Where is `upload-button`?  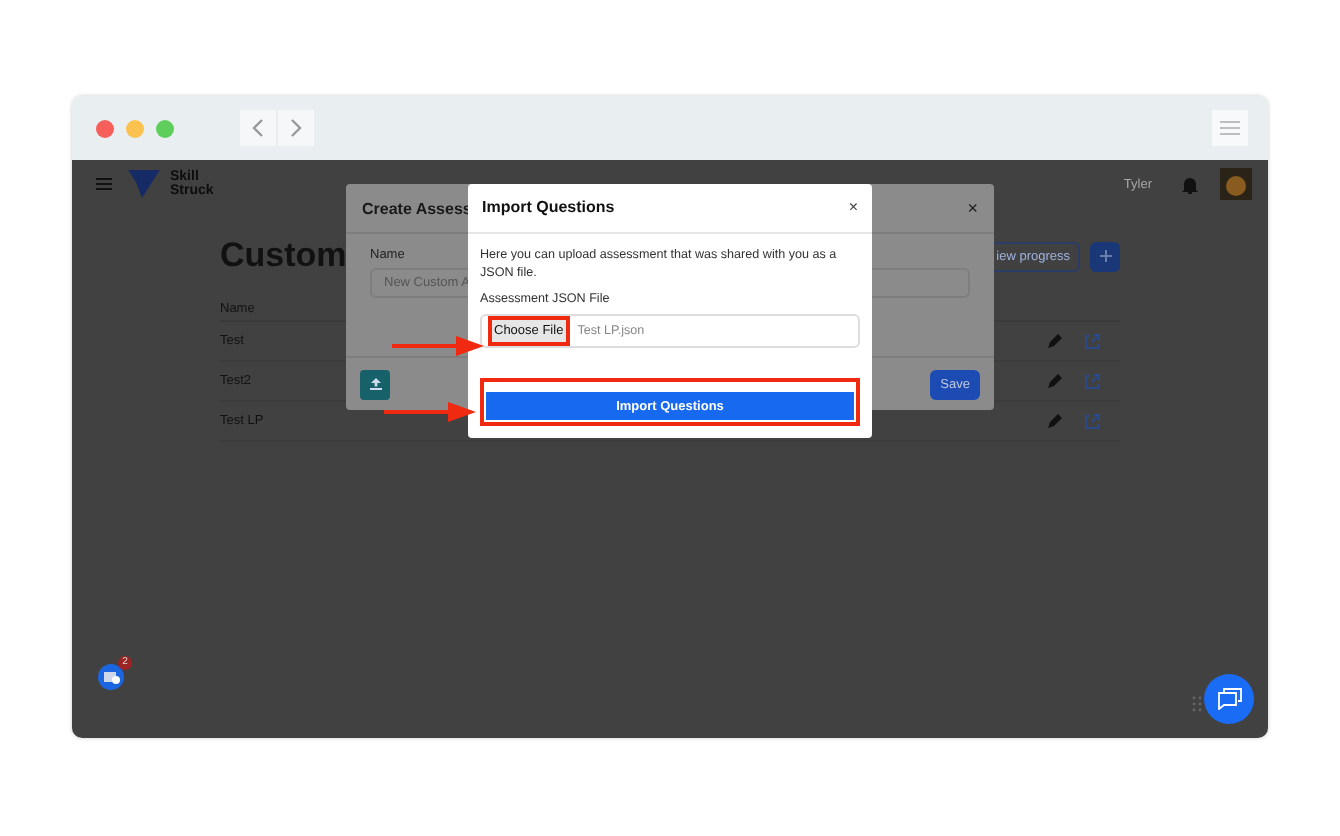 upload-button is located at coordinates (375, 384).